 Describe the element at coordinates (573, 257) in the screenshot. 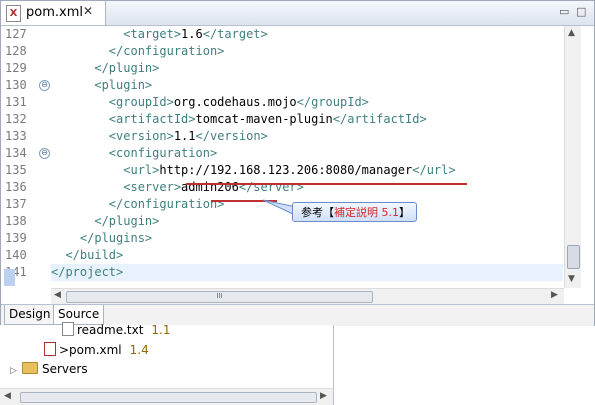

I see `vertical-scroll-thumb` at that location.